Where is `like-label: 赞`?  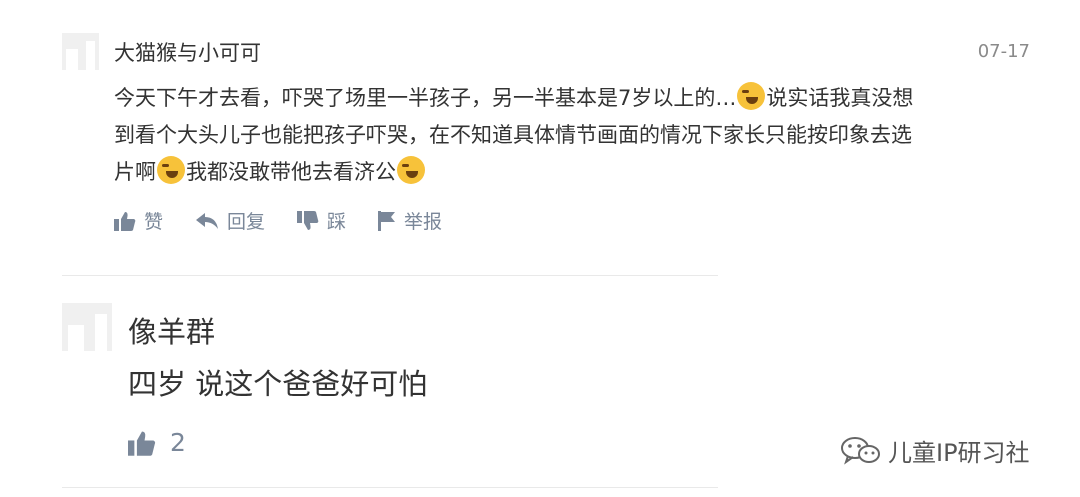 like-label: 赞 is located at coordinates (154, 222).